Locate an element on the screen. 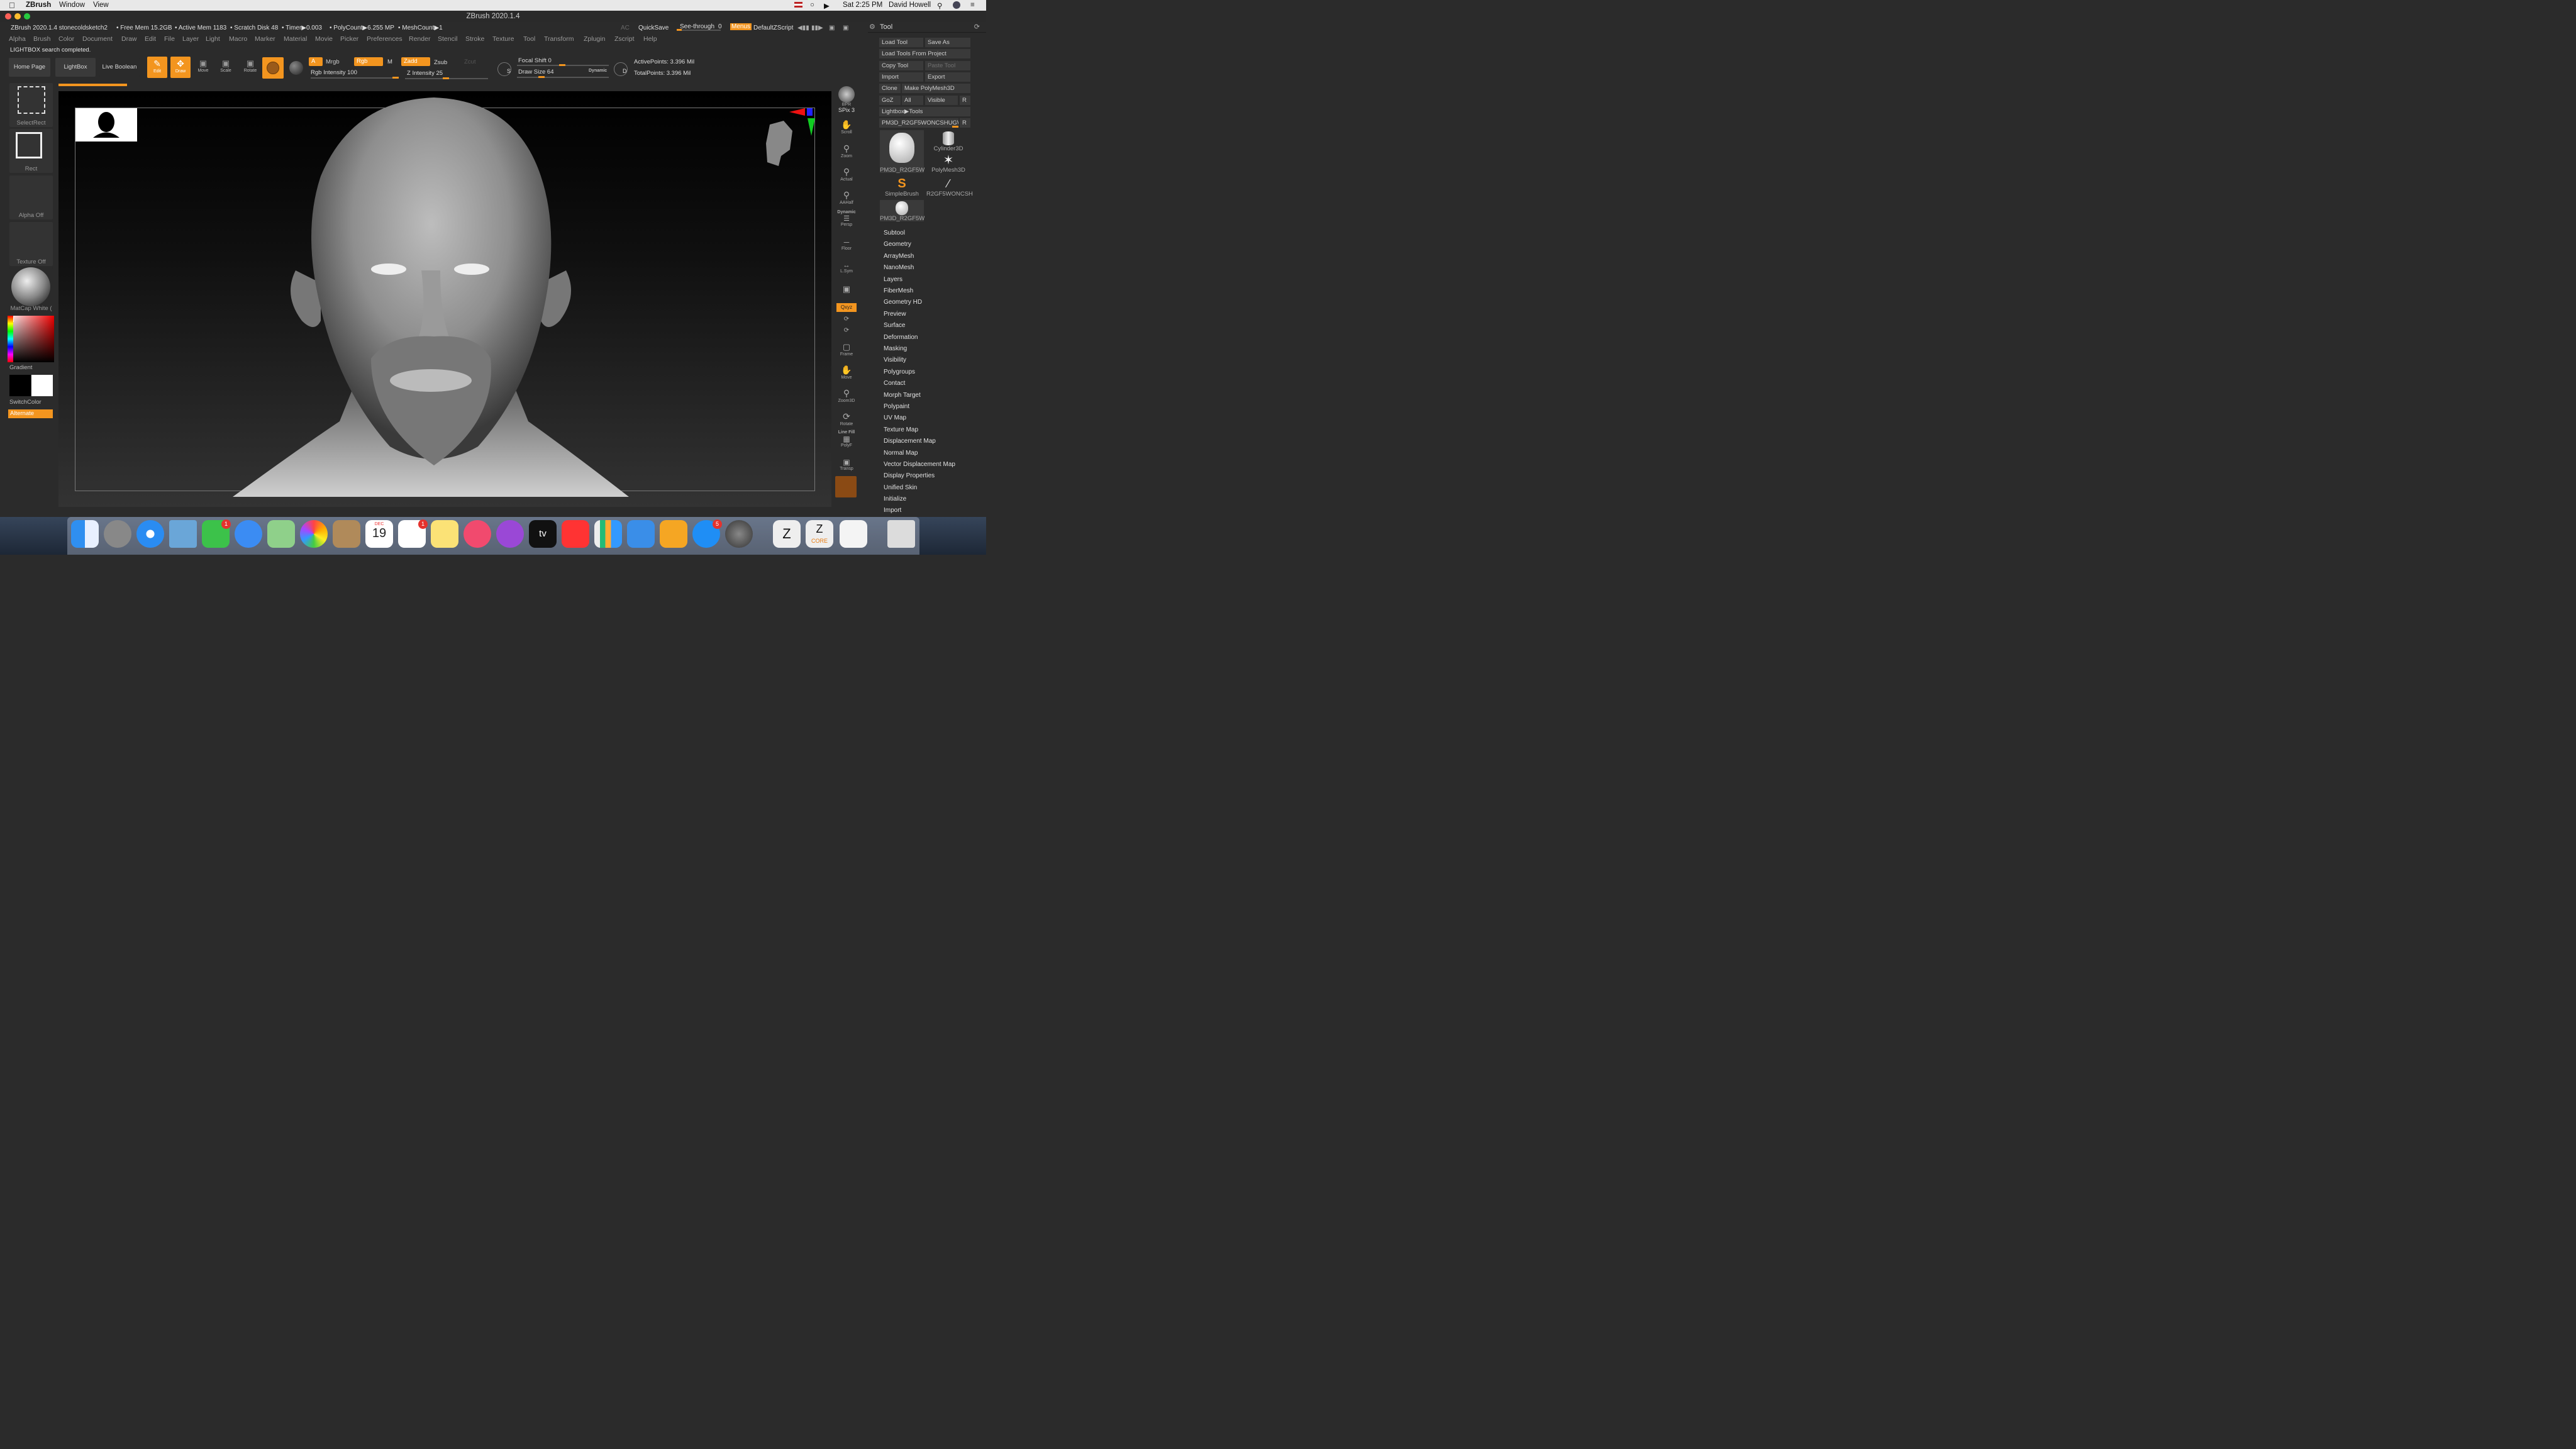 Image resolution: width=2576 pixels, height=1449 pixels. menus-toggle: Menus is located at coordinates (741, 26).